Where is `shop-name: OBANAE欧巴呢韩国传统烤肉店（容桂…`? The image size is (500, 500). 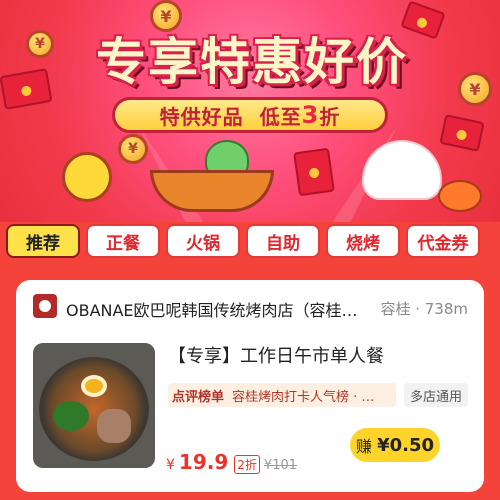
shop-name: OBANAE欧巴呢韩国传统烤肉店（容桂… is located at coordinates (216, 309).